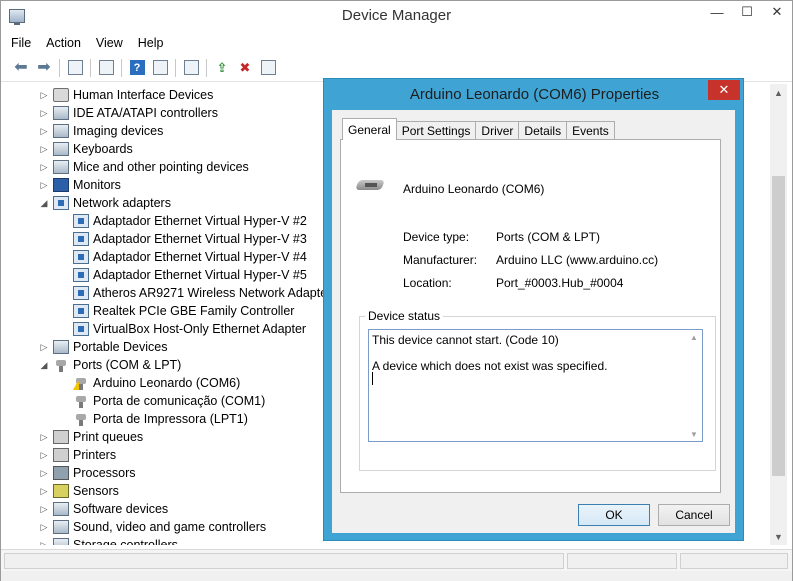 The height and width of the screenshot is (581, 793). Describe the element at coordinates (107, 540) in the screenshot. I see `tree-category-item: ▷ Storage controllers` at that location.